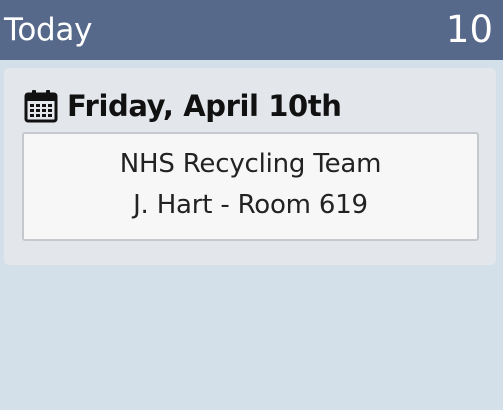 The height and width of the screenshot is (410, 503). I want to click on event-title: NHS Recycling Team, so click(250, 164).